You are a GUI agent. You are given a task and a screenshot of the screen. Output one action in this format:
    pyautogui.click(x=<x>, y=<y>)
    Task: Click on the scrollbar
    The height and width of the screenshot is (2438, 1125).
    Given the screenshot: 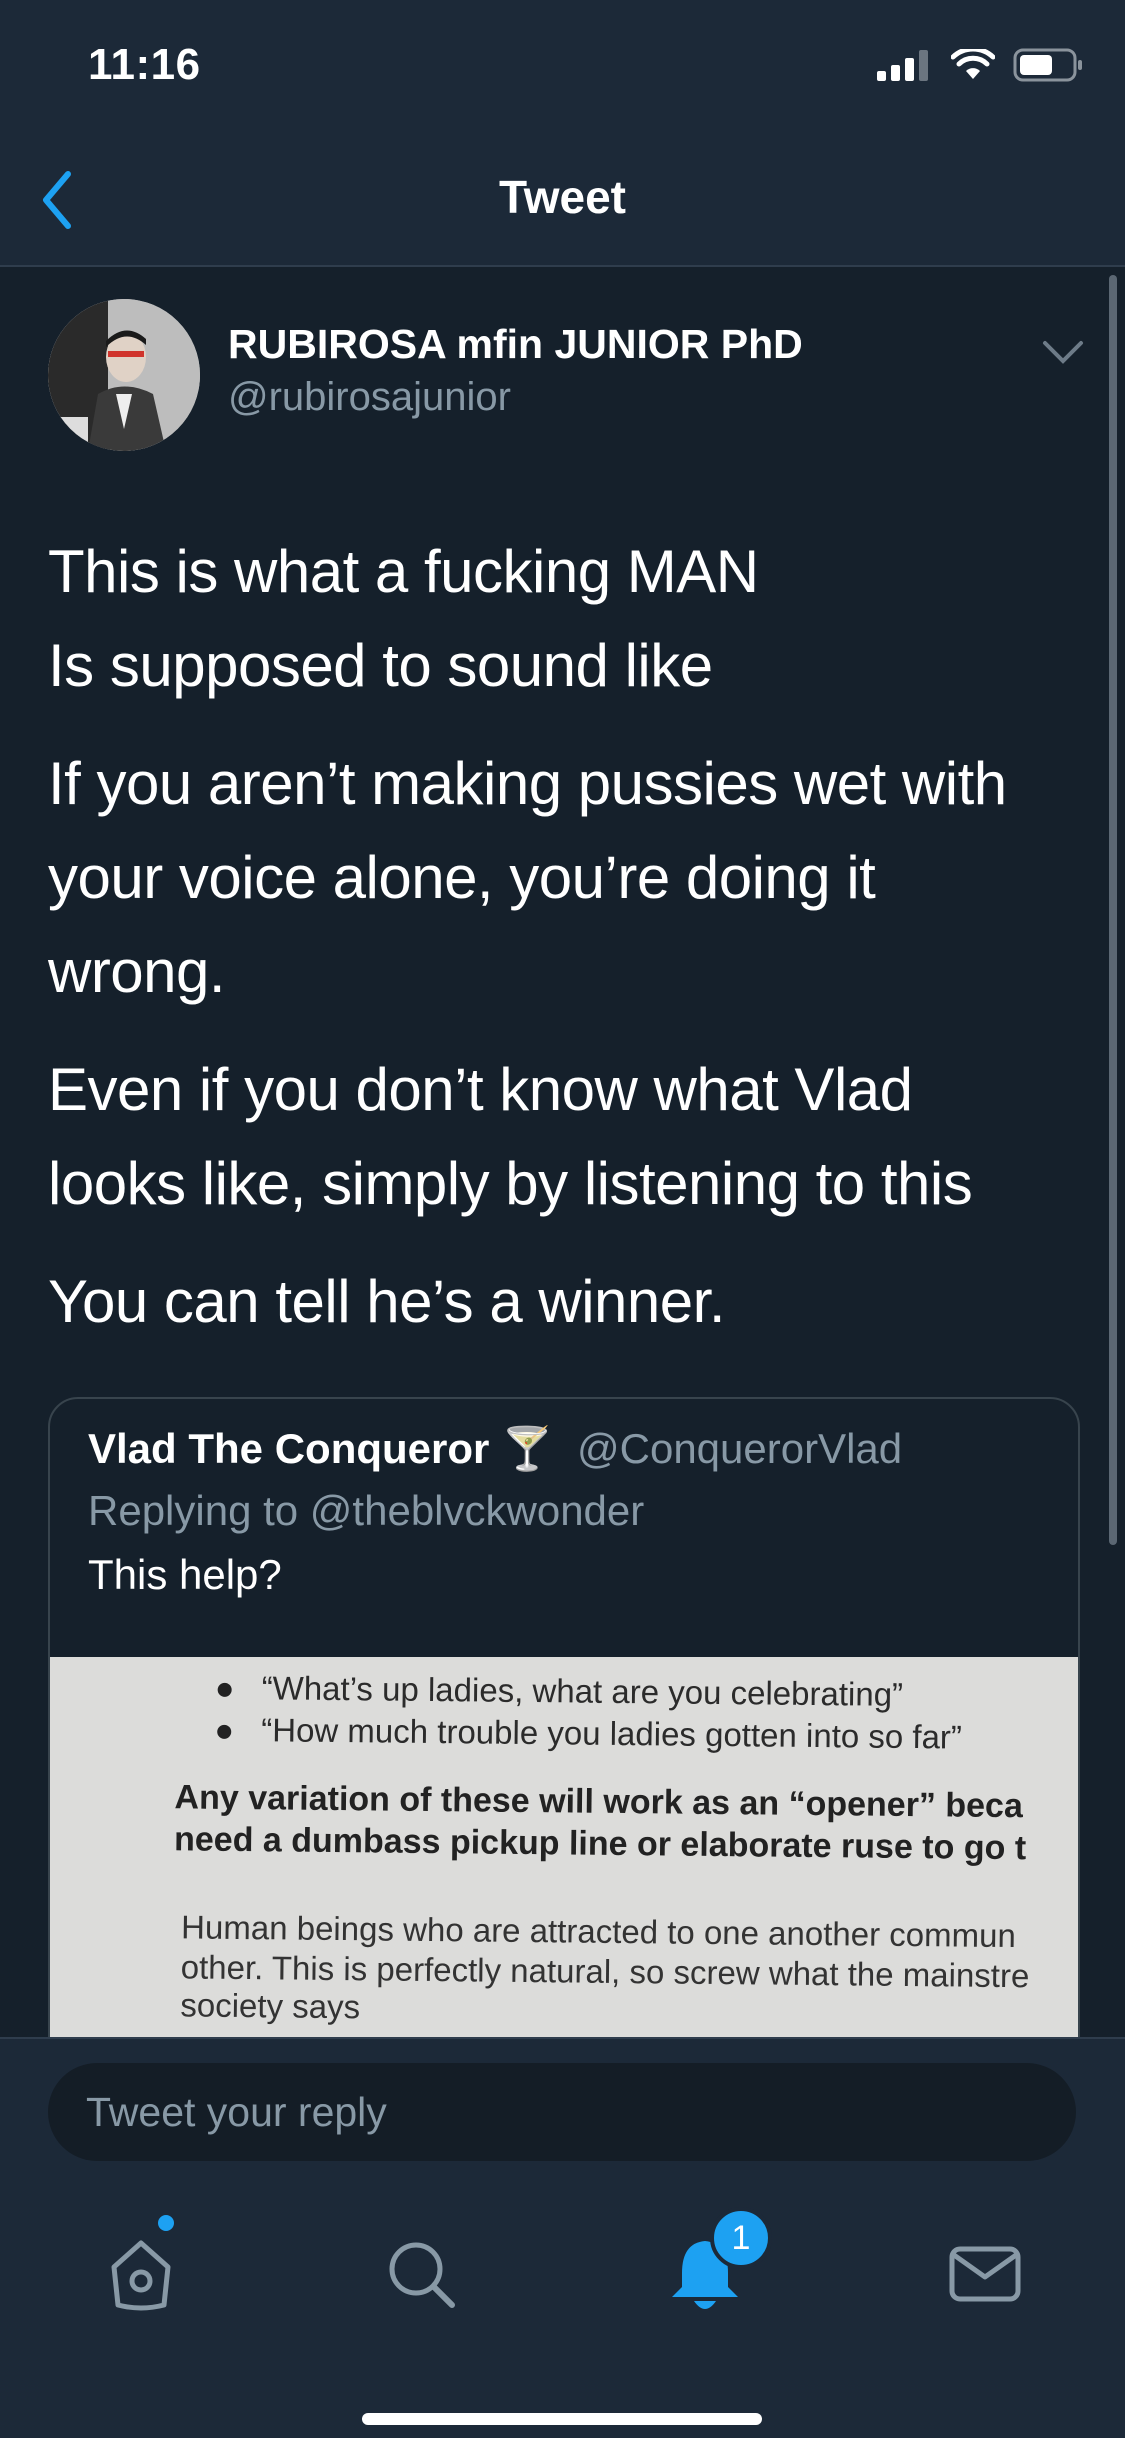 What is the action you would take?
    pyautogui.click(x=1113, y=910)
    